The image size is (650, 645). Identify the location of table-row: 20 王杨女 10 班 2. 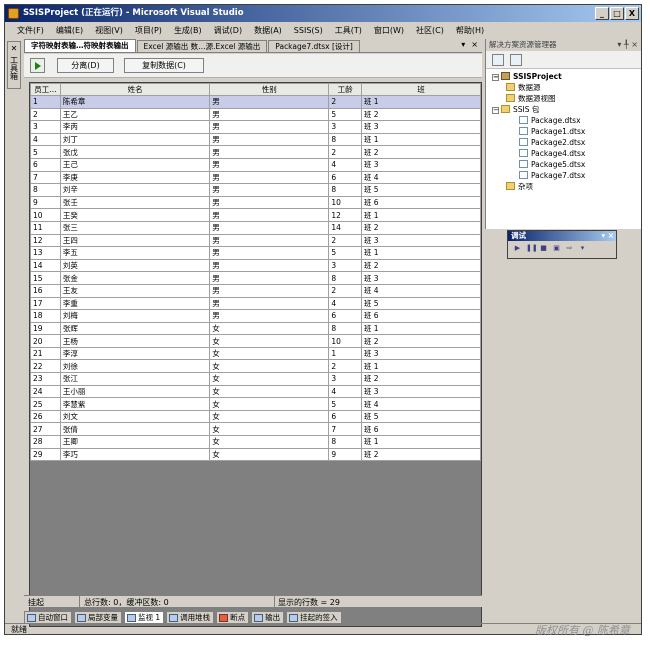
(255, 341).